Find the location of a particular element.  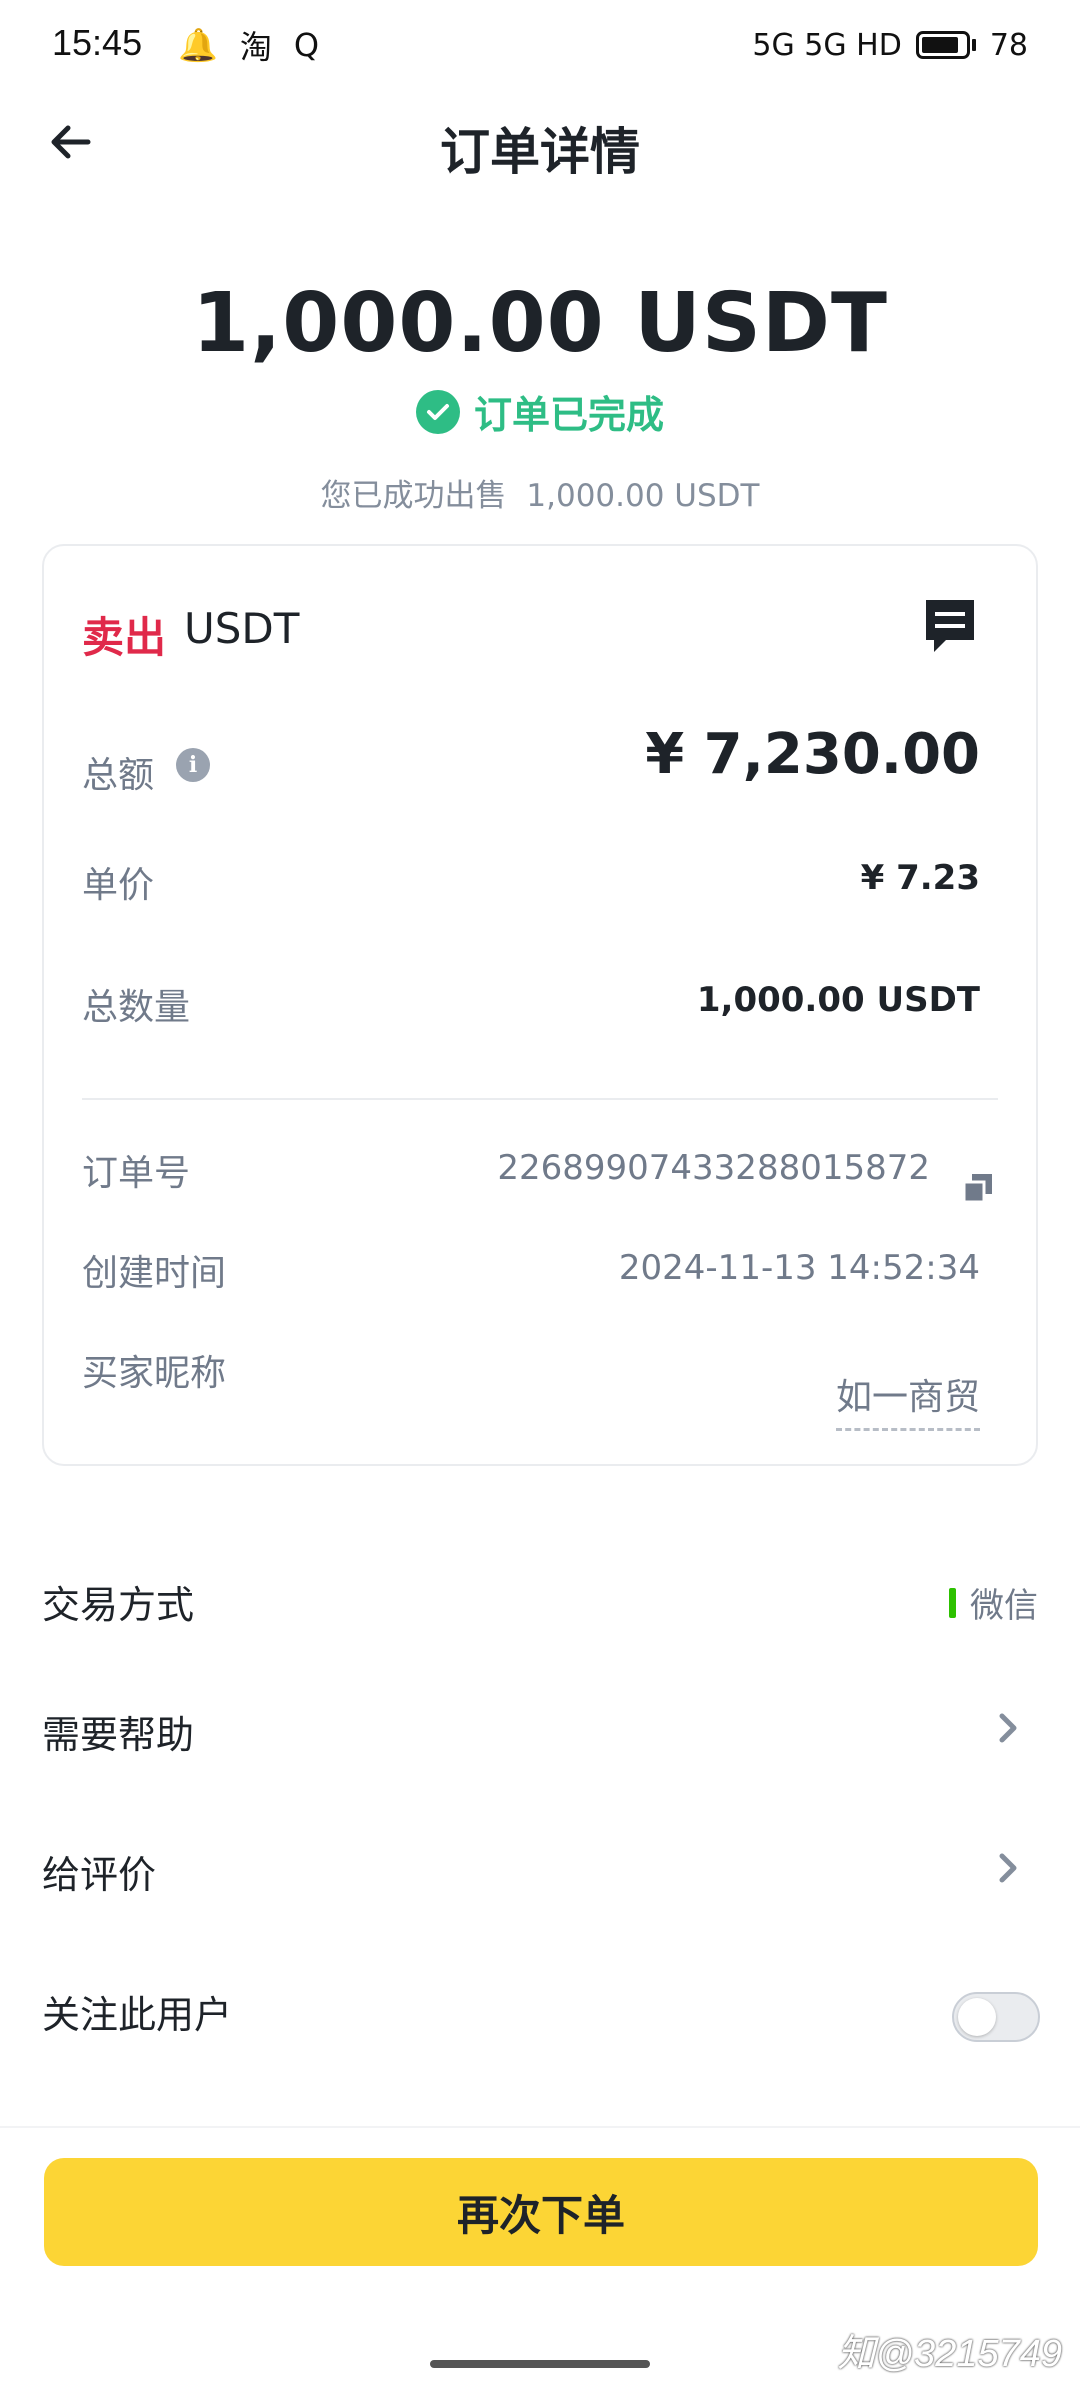

taobao-icon: 淘 is located at coordinates (255, 47).